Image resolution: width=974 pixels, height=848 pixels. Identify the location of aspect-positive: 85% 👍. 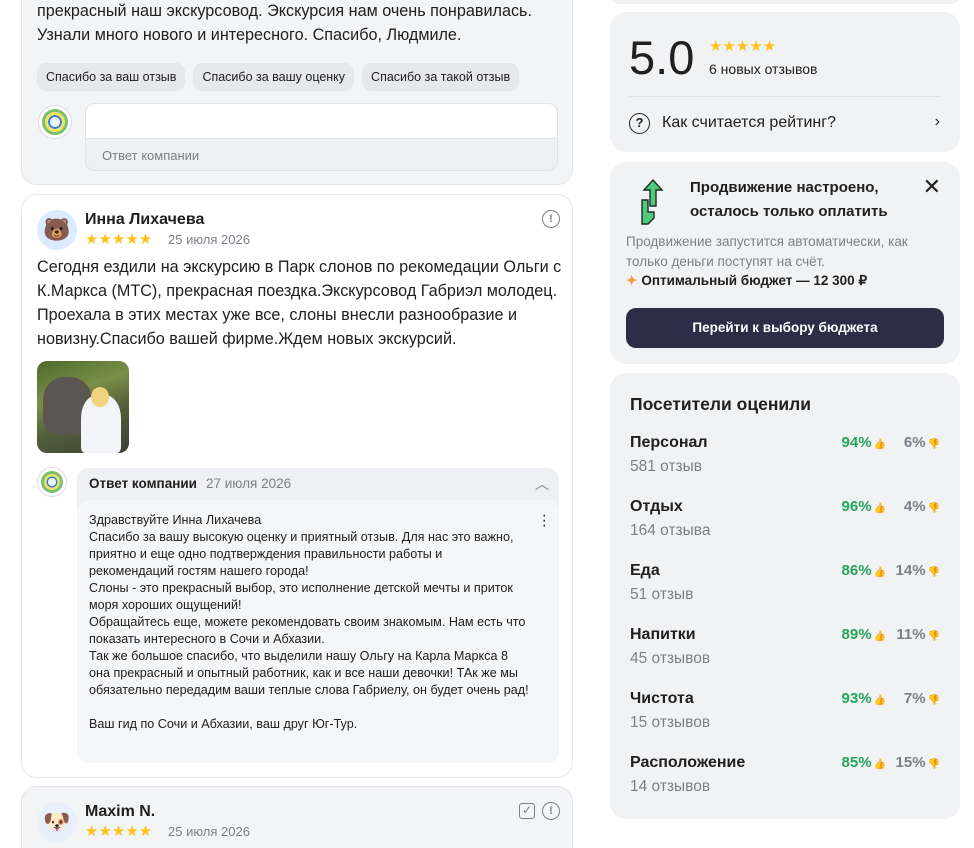
(864, 762).